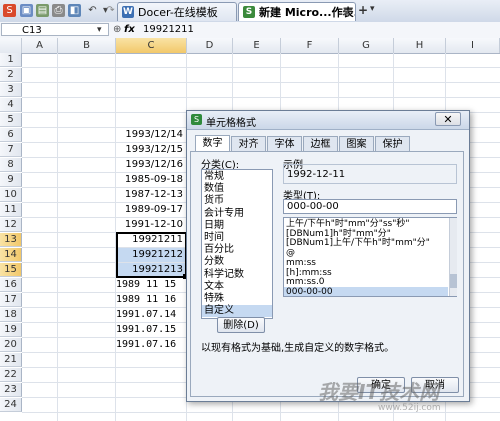  What do you see at coordinates (92, 10) in the screenshot?
I see `undo-icon: ↶` at bounding box center [92, 10].